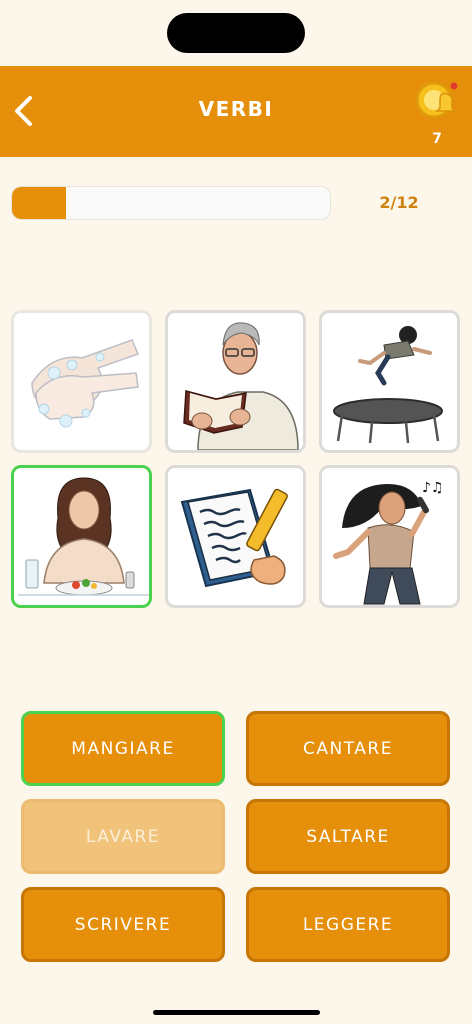  What do you see at coordinates (236, 1012) in the screenshot?
I see `home-indicator` at bounding box center [236, 1012].